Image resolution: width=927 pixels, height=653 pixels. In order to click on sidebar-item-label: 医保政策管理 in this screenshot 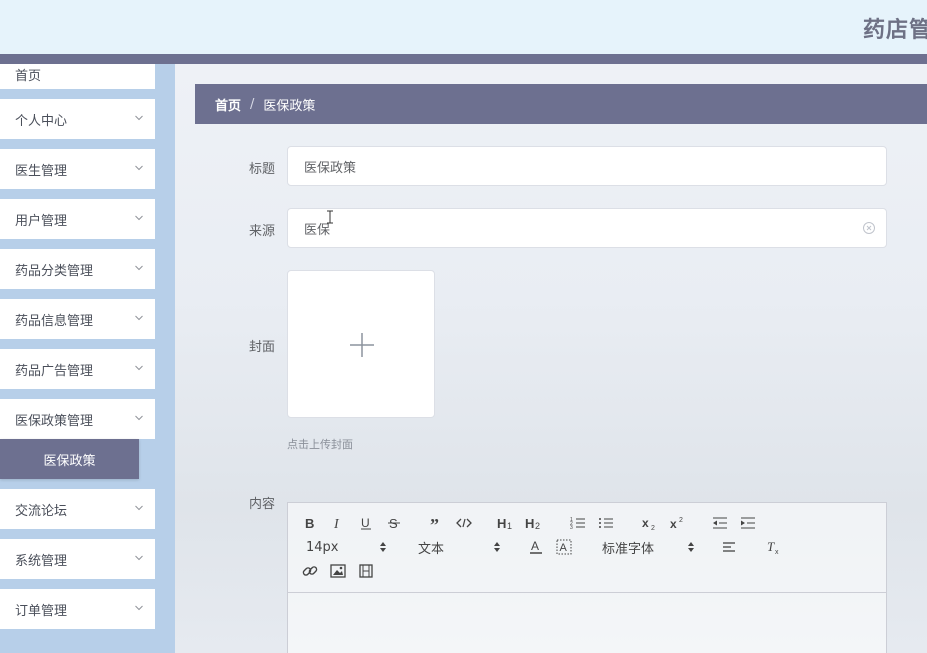, I will do `click(54, 421)`.